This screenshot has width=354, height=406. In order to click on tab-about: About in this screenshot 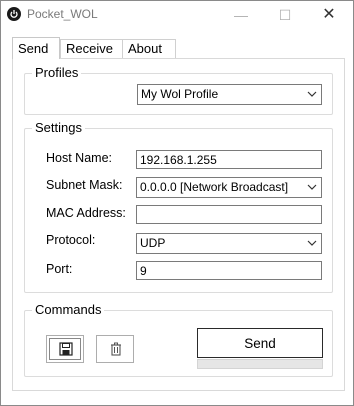, I will do `click(149, 48)`.